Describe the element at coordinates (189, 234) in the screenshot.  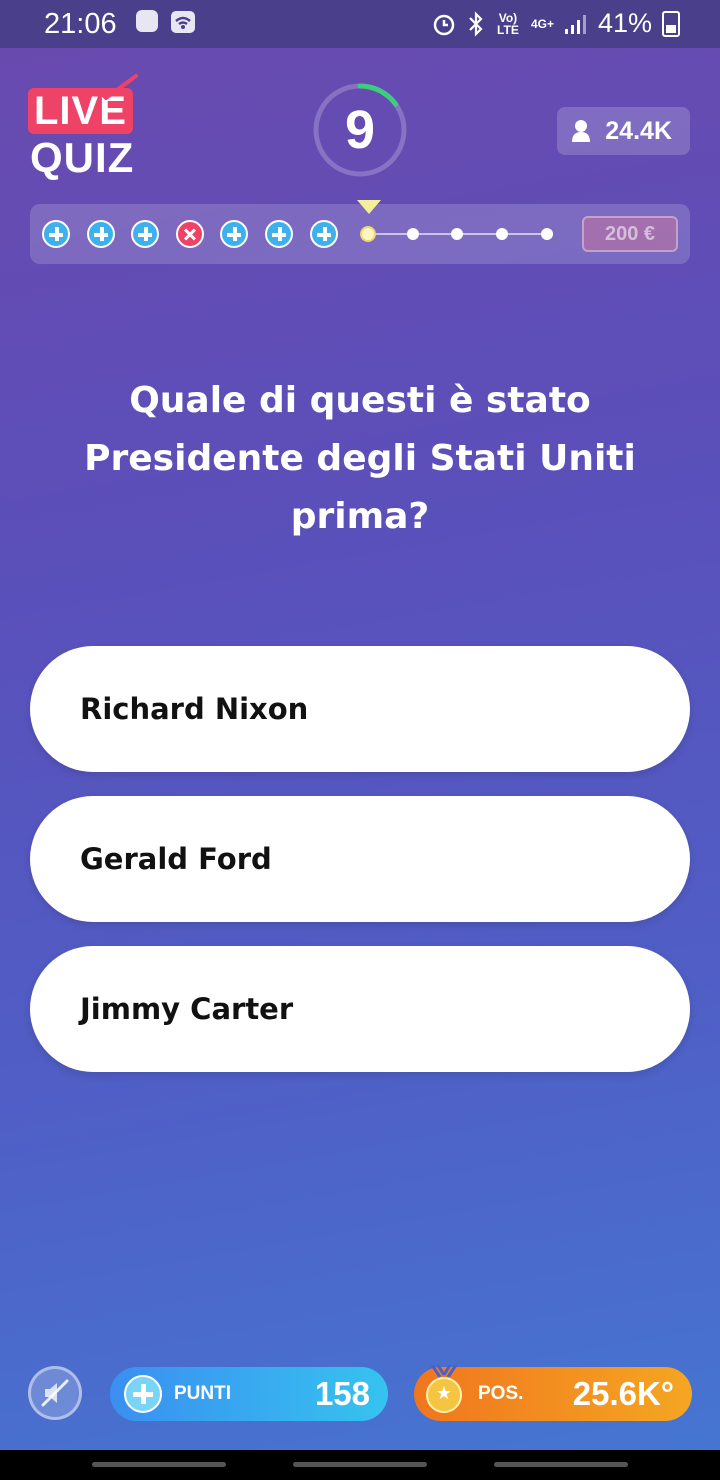
I see `step-wrong-icon` at that location.